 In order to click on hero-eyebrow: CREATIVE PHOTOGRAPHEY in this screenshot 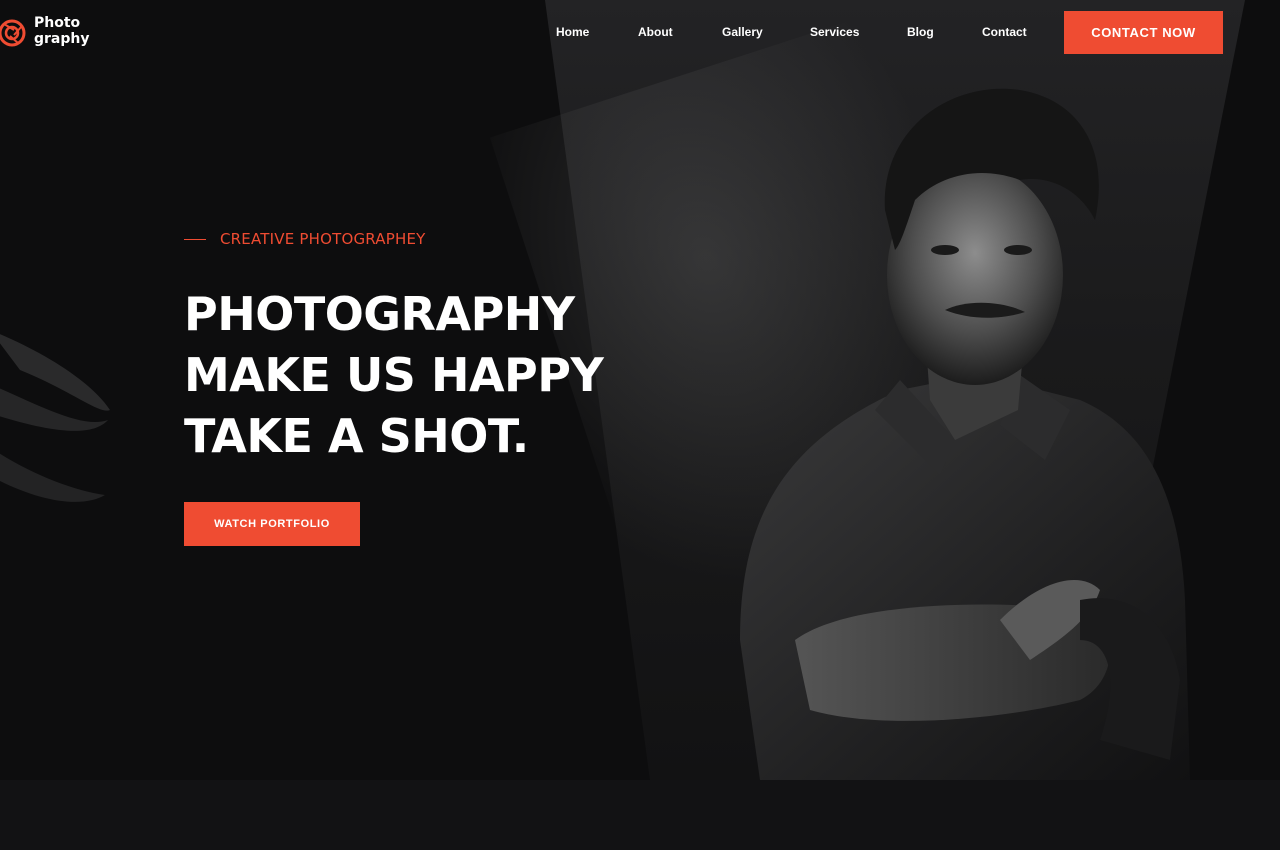, I will do `click(305, 239)`.